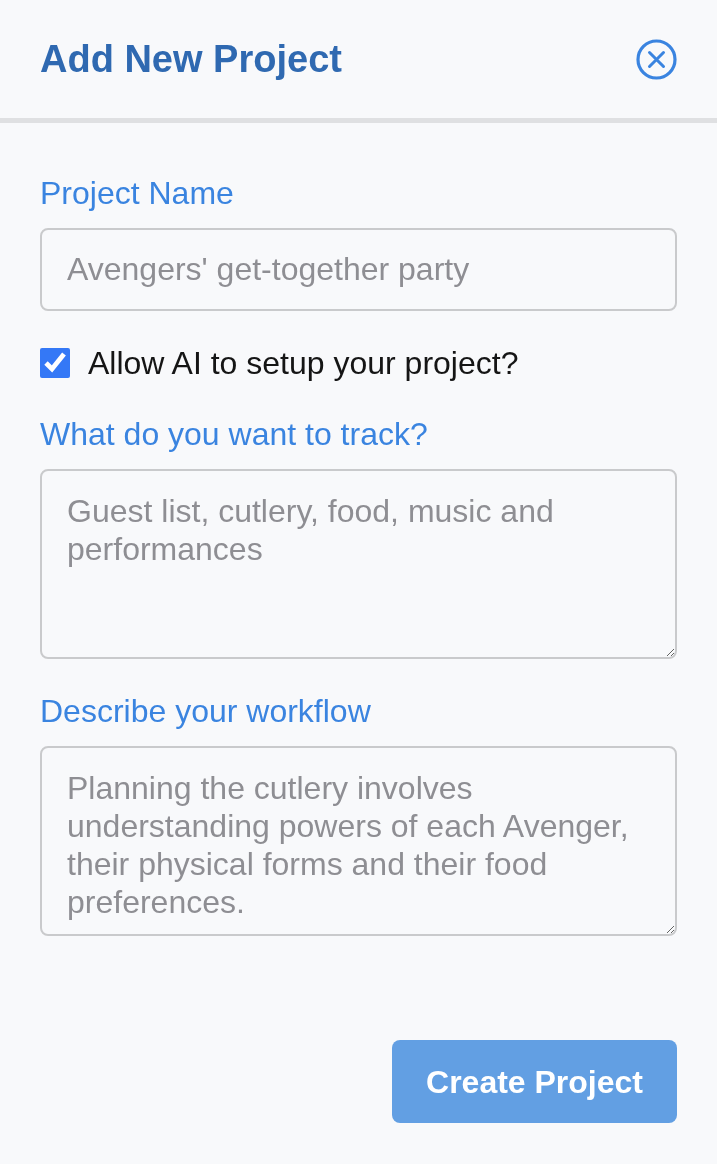 The height and width of the screenshot is (1164, 717). I want to click on field-label: What do you want to track?, so click(234, 434).